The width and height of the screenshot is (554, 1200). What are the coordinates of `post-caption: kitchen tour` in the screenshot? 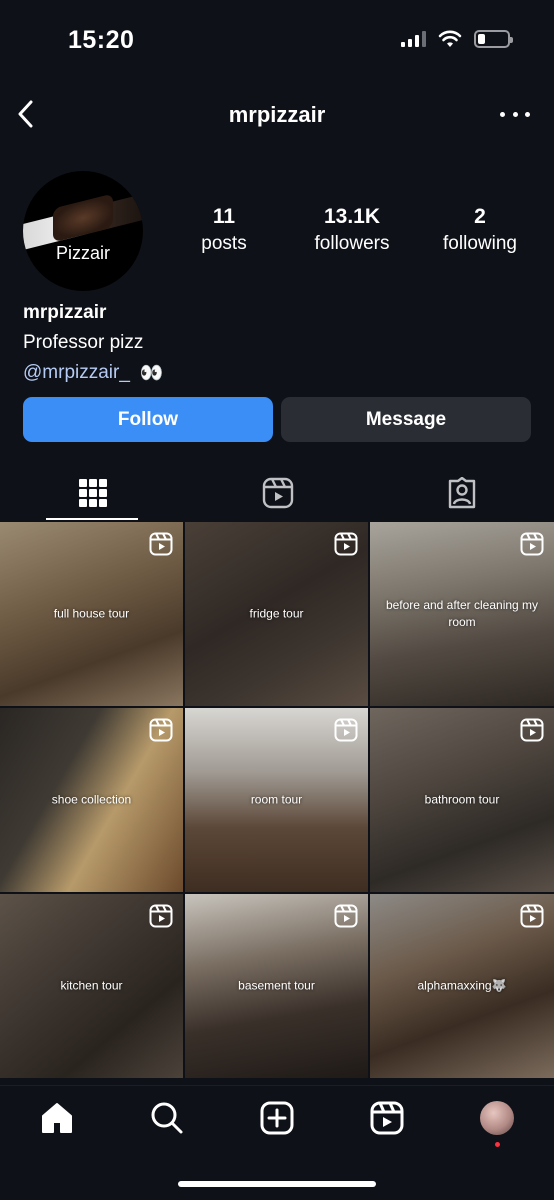 It's located at (91, 985).